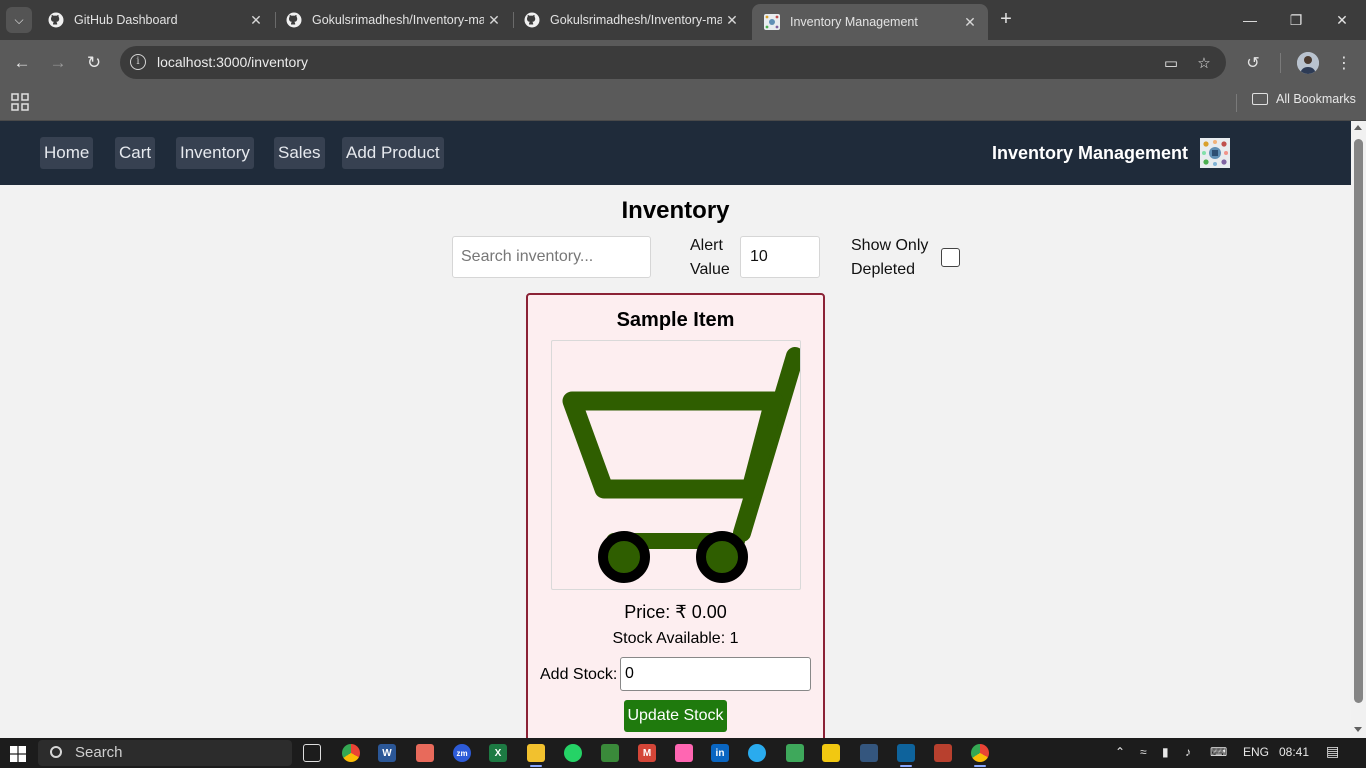 This screenshot has width=1366, height=768. Describe the element at coordinates (710, 257) in the screenshot. I see `alert-value-label: Alert Value` at that location.